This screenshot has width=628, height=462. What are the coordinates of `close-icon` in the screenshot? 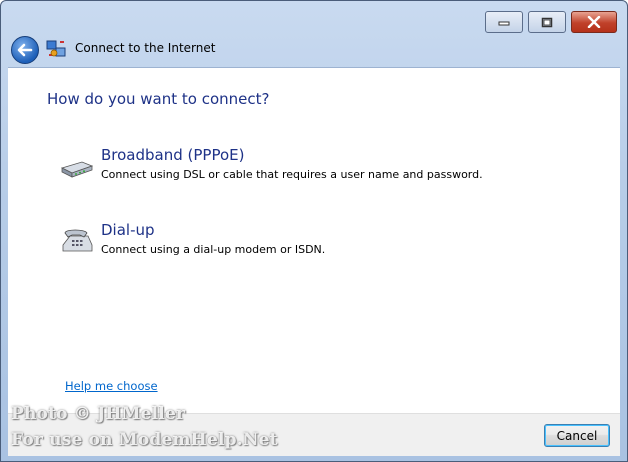 It's located at (594, 22).